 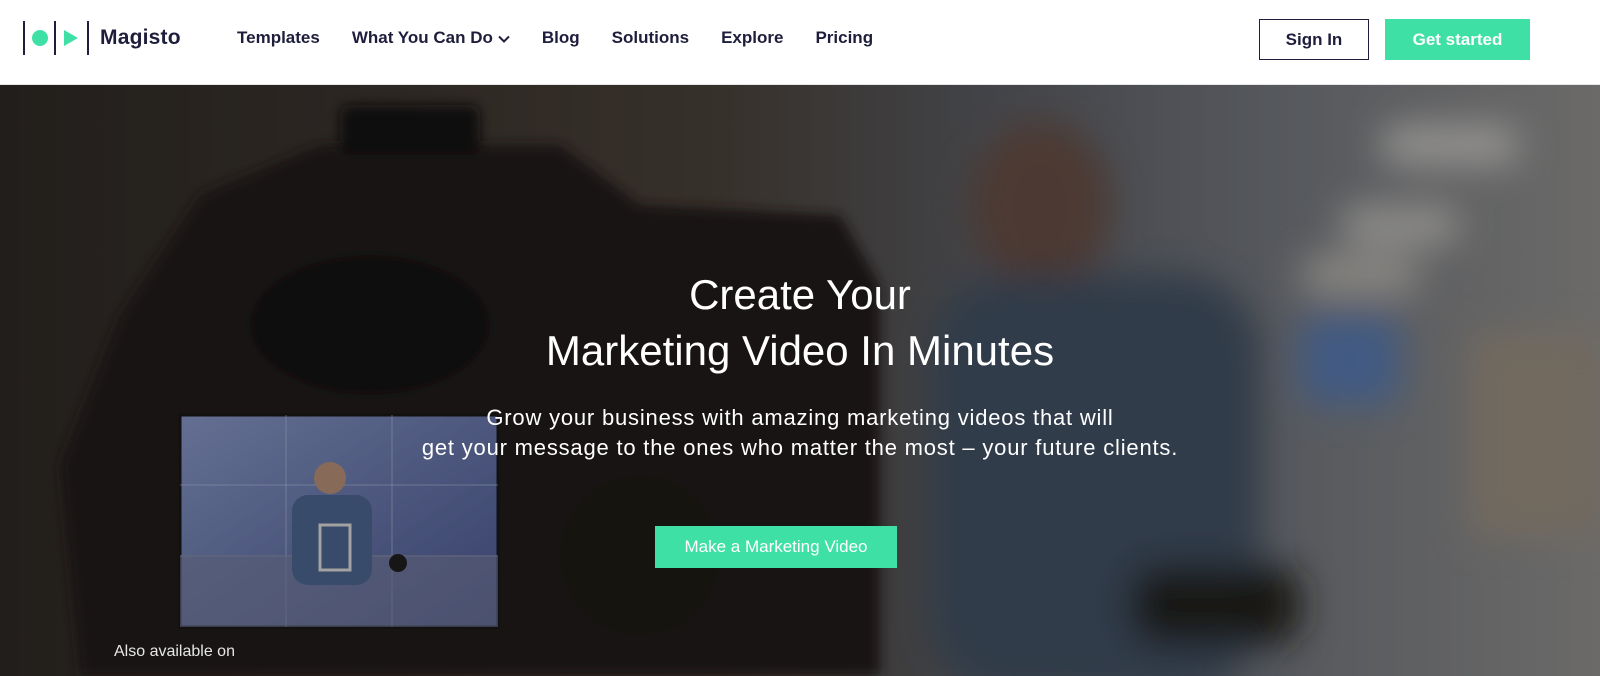 What do you see at coordinates (422, 37) in the screenshot?
I see `nav-what-you-can-do-label: What You Can Do` at bounding box center [422, 37].